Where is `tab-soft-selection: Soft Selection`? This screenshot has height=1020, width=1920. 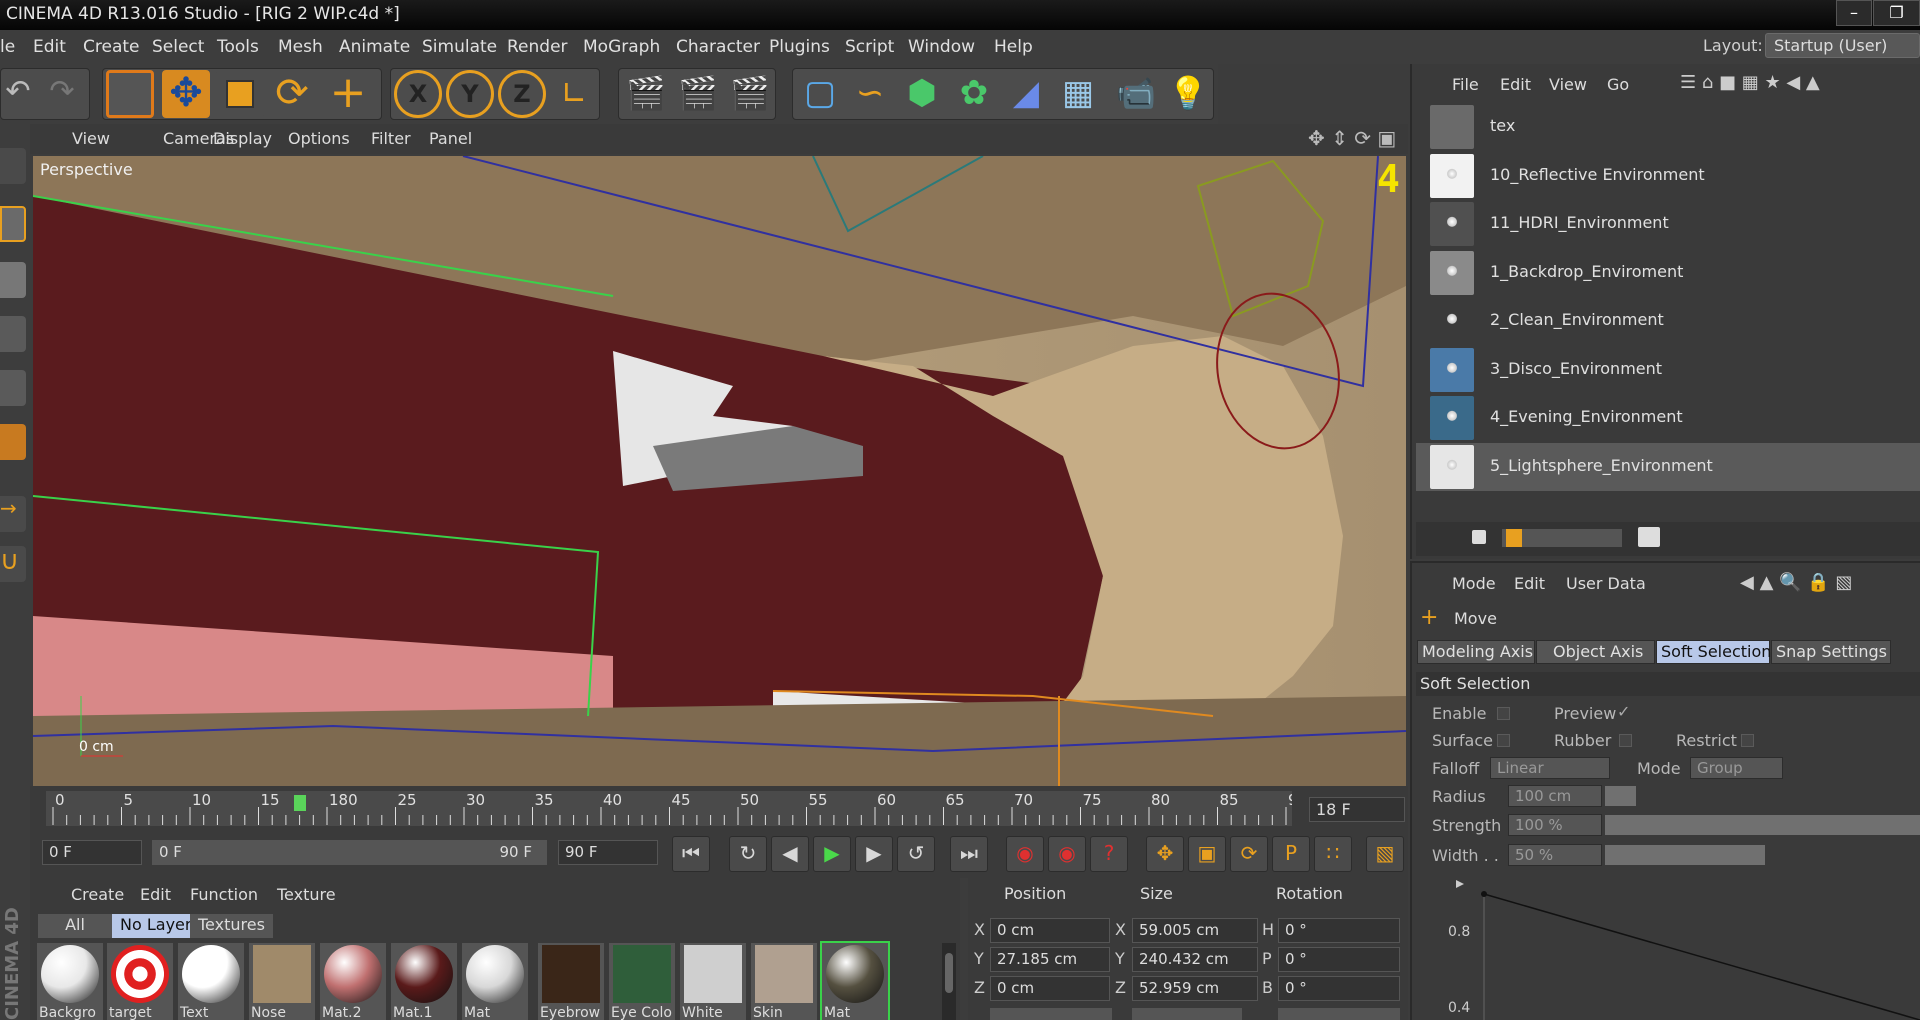 tab-soft-selection: Soft Selection is located at coordinates (1713, 652).